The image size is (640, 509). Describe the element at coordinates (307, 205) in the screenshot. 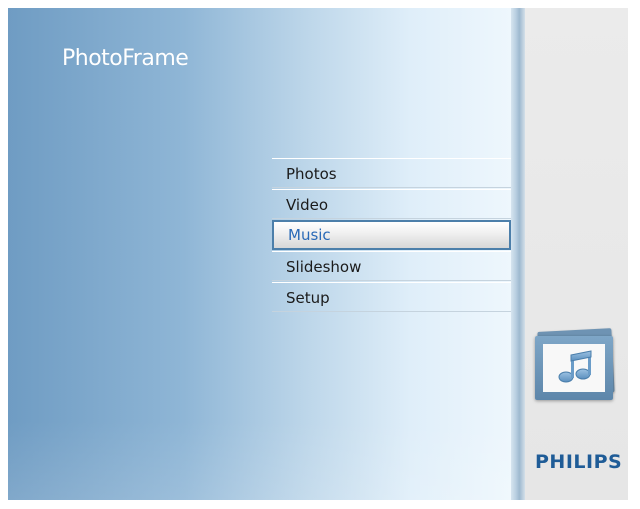

I see `menu-item-label: Video` at that location.